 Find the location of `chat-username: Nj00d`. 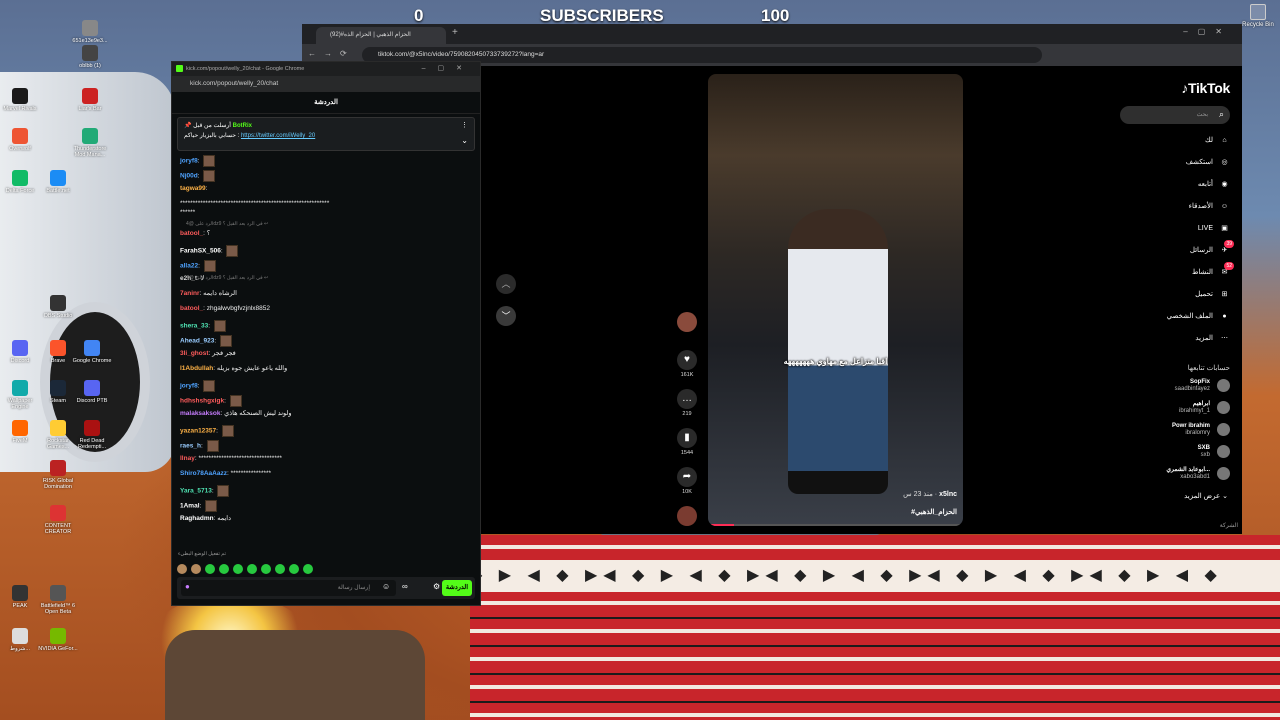

chat-username: Nj00d is located at coordinates (189, 176).